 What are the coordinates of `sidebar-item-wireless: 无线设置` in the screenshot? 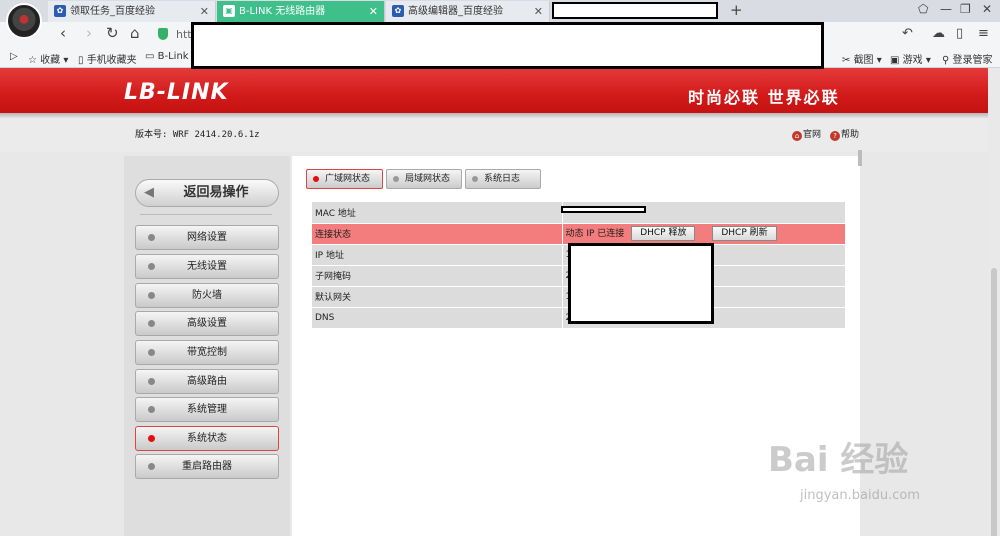 It's located at (207, 266).